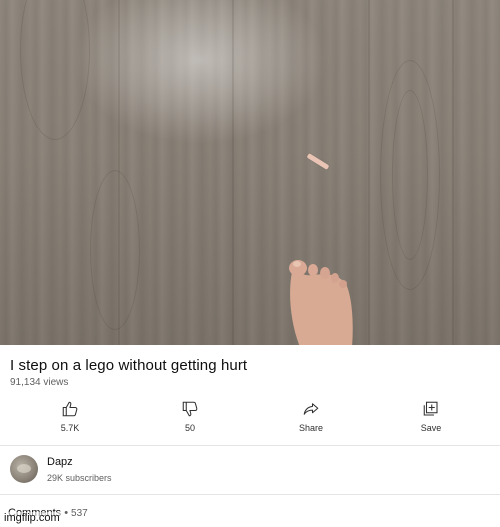  Describe the element at coordinates (321, 302) in the screenshot. I see `foot` at that location.